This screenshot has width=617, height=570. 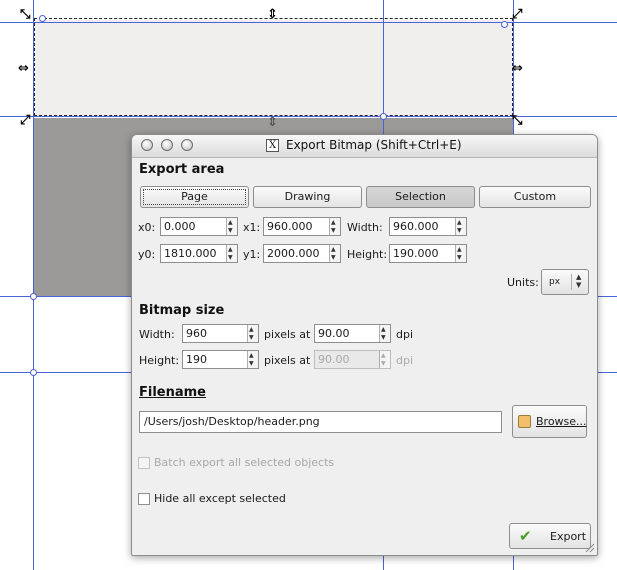 What do you see at coordinates (517, 120) in the screenshot?
I see `scale-handle-bottom-right-icon: ⤡` at bounding box center [517, 120].